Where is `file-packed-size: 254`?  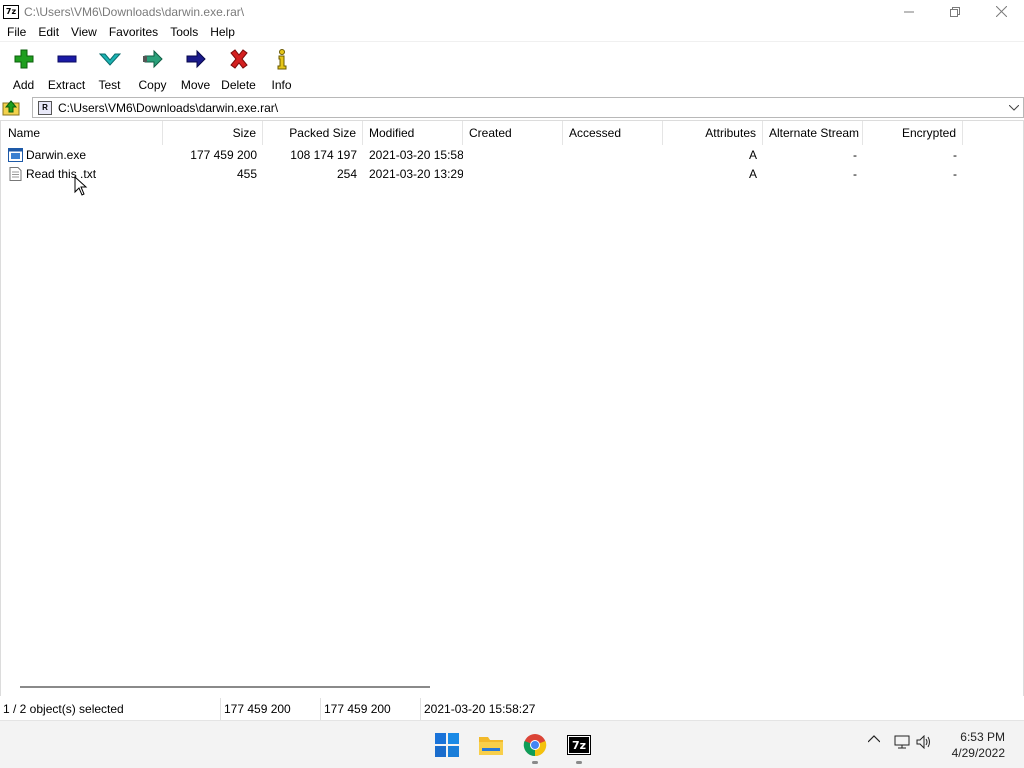 file-packed-size: 254 is located at coordinates (346, 173).